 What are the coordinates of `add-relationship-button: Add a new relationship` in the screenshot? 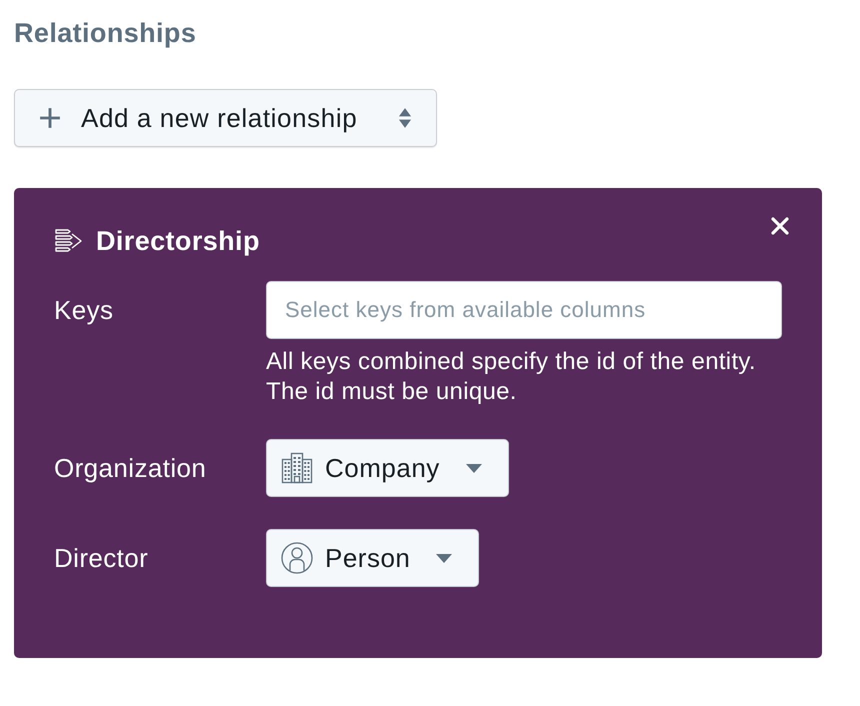 It's located at (225, 118).